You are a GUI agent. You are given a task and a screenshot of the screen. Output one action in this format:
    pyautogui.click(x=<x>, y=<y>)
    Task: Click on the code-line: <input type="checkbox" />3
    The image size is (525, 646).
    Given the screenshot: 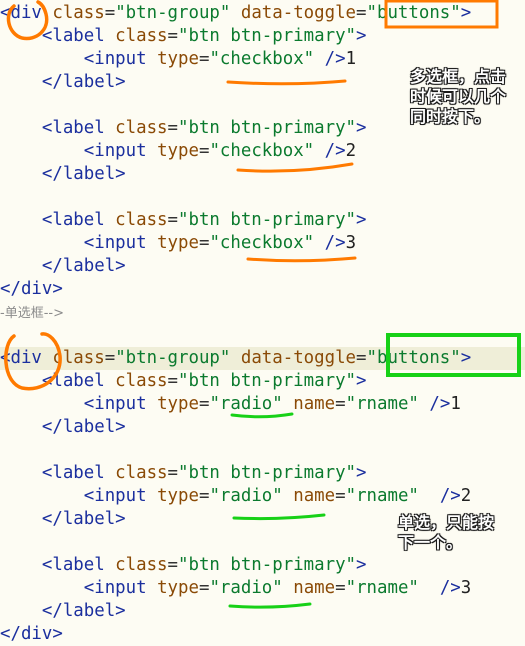 What is the action you would take?
    pyautogui.click(x=262, y=243)
    